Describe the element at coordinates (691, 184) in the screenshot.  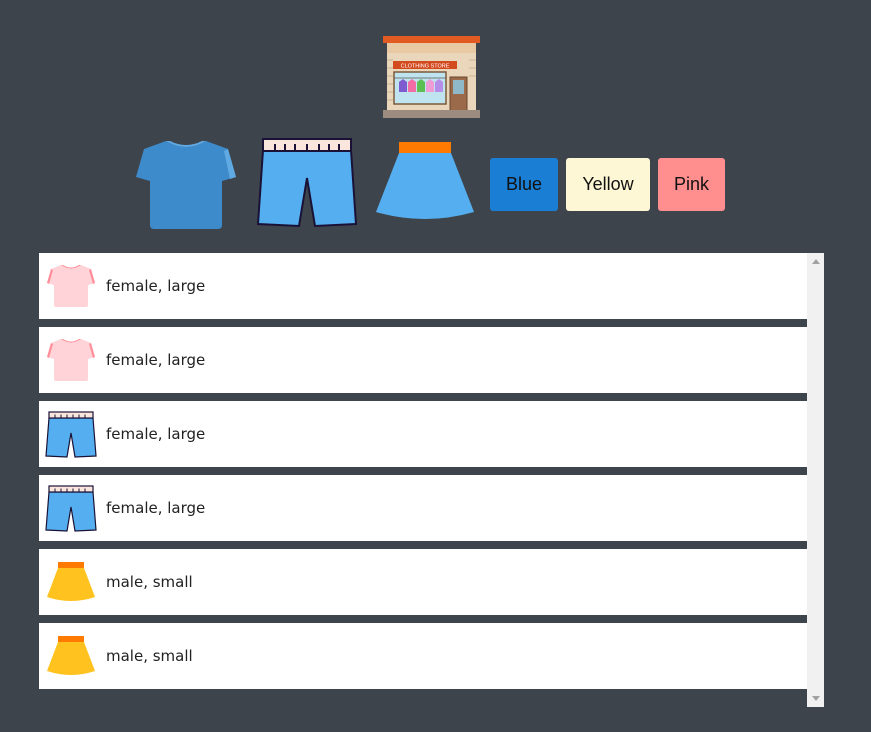
I see `pink-color-button: Pink` at that location.